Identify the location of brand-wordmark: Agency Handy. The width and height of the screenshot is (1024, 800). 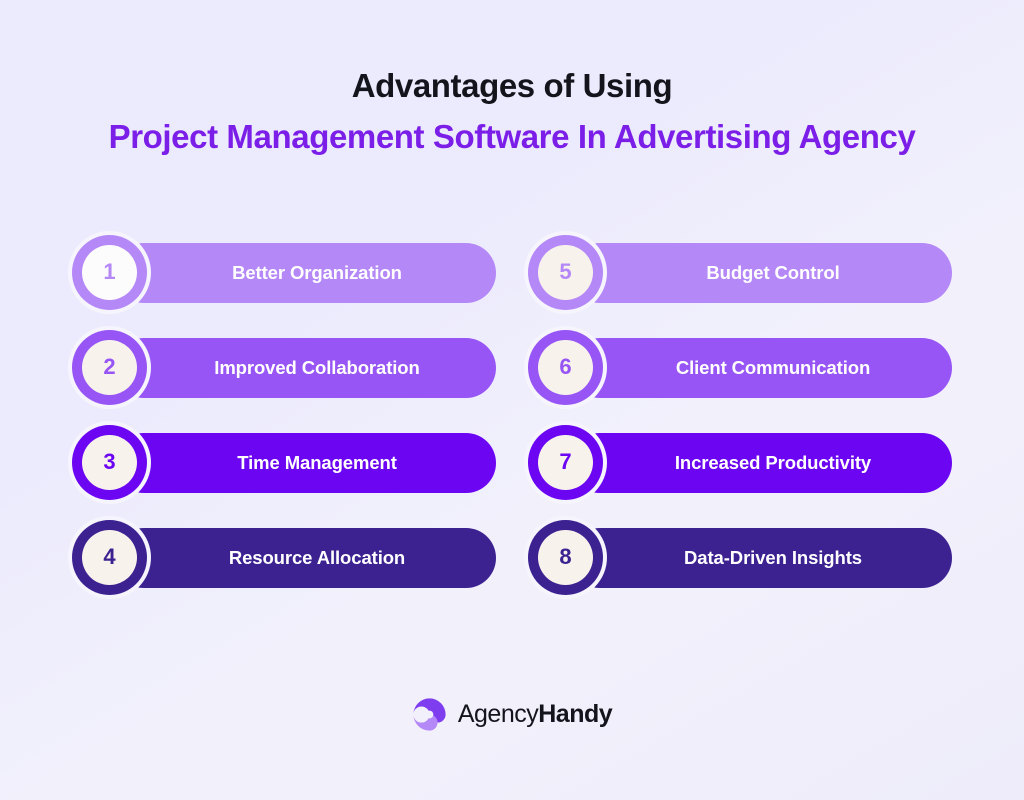
(535, 714).